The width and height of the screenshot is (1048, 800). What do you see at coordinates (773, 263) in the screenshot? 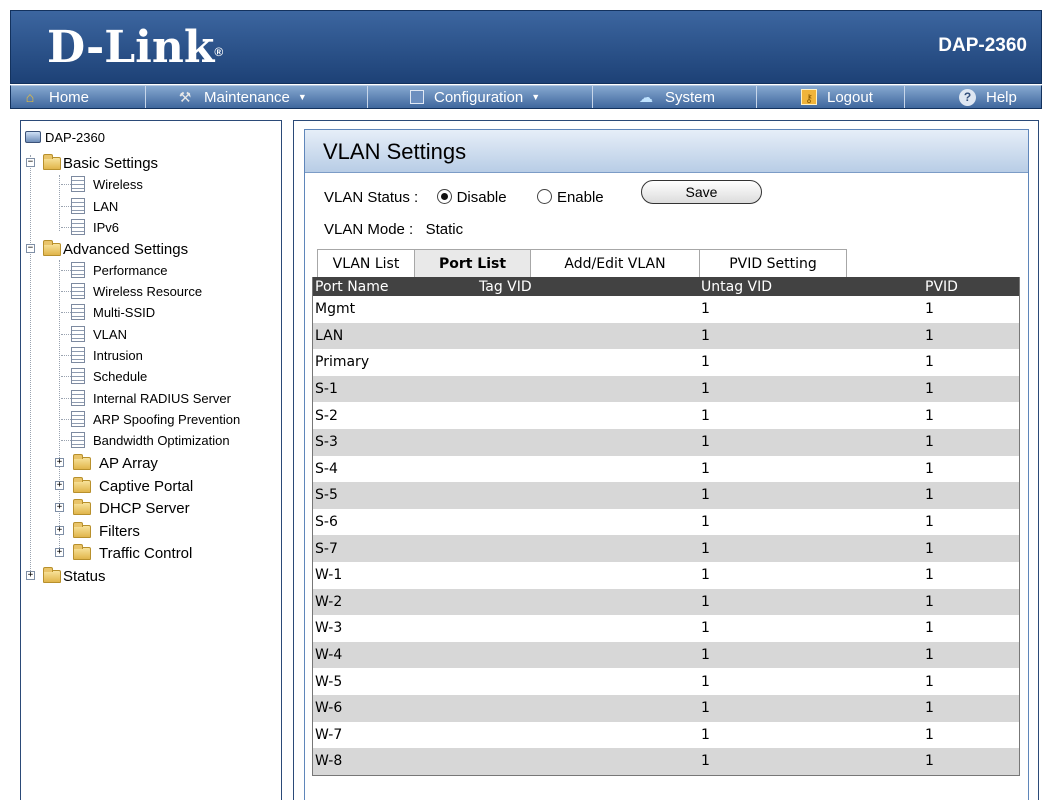
I see `tab-pvid-setting: PVID Setting` at bounding box center [773, 263].